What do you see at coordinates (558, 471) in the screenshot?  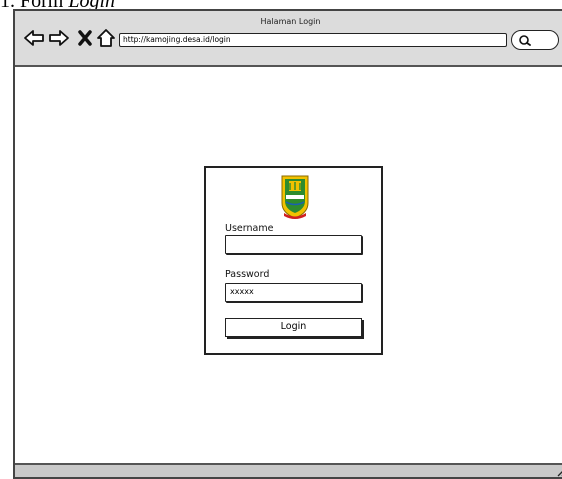 I see `resize-grip-icon` at bounding box center [558, 471].